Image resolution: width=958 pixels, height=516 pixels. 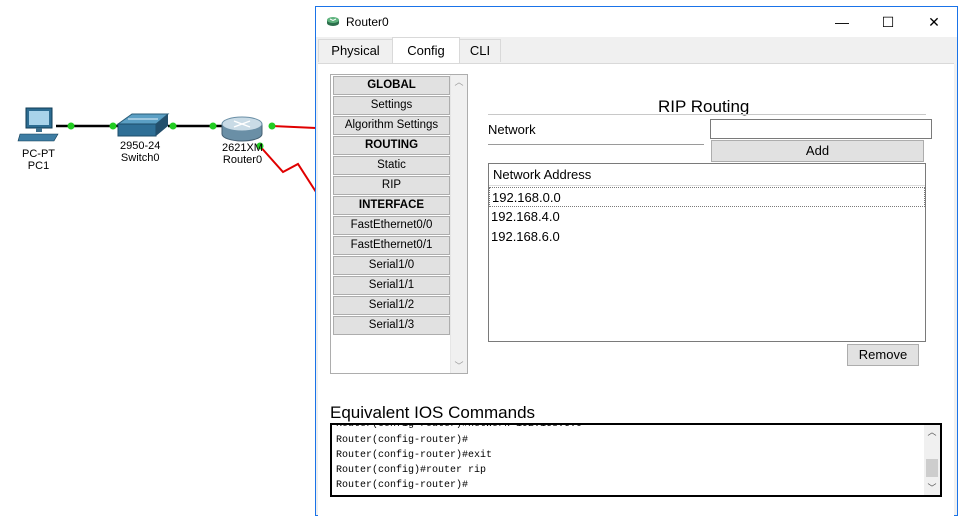 I want to click on section-divider, so click(x=707, y=114).